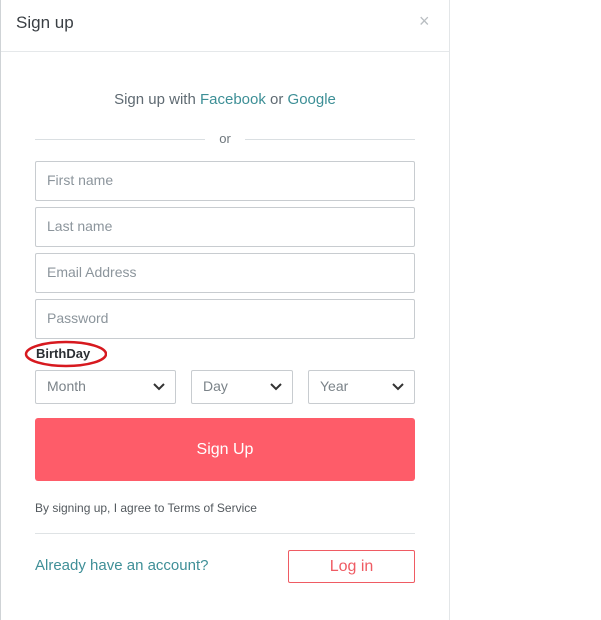  Describe the element at coordinates (351, 566) in the screenshot. I see `log-in-button: Log in` at that location.